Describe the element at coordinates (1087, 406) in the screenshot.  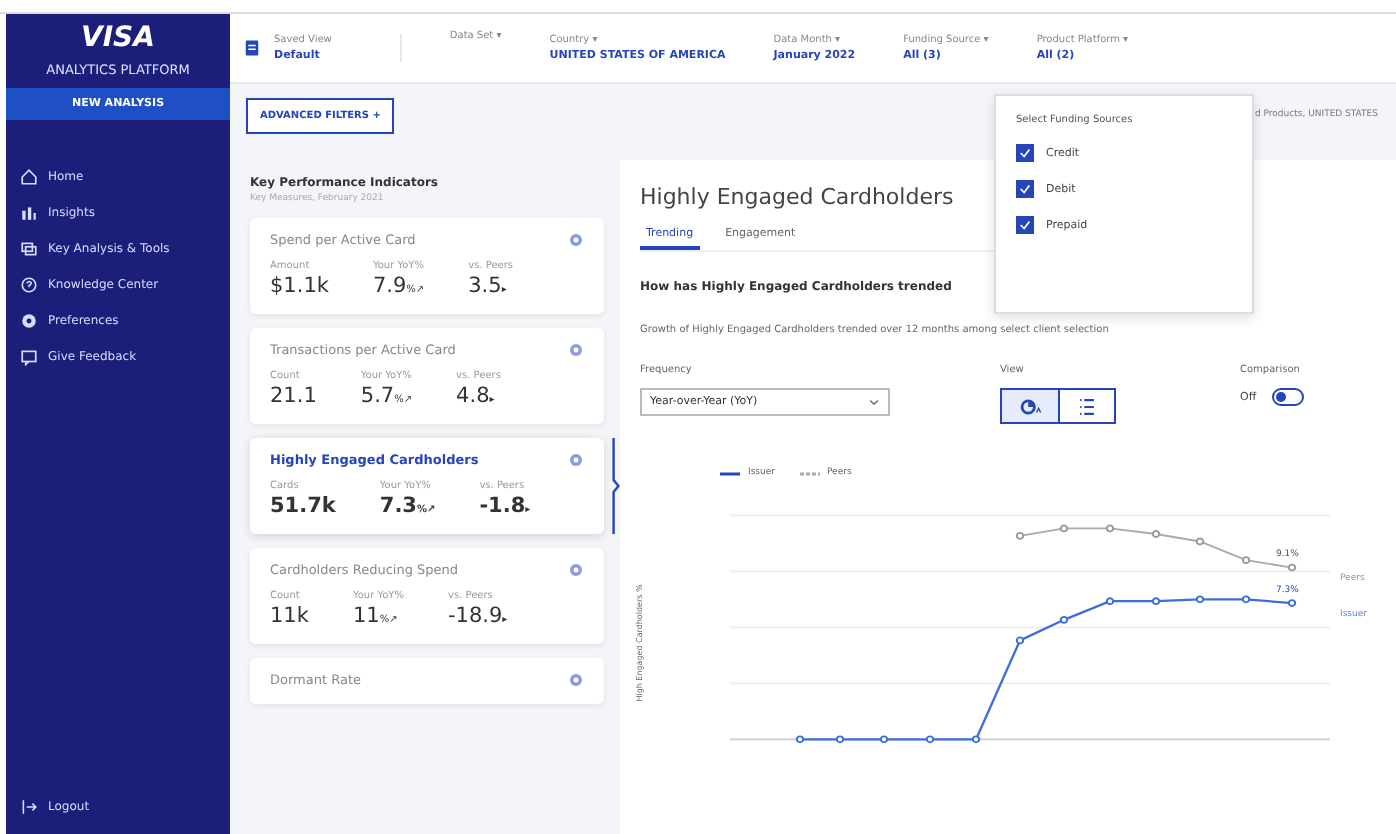
I see `list-icon` at that location.